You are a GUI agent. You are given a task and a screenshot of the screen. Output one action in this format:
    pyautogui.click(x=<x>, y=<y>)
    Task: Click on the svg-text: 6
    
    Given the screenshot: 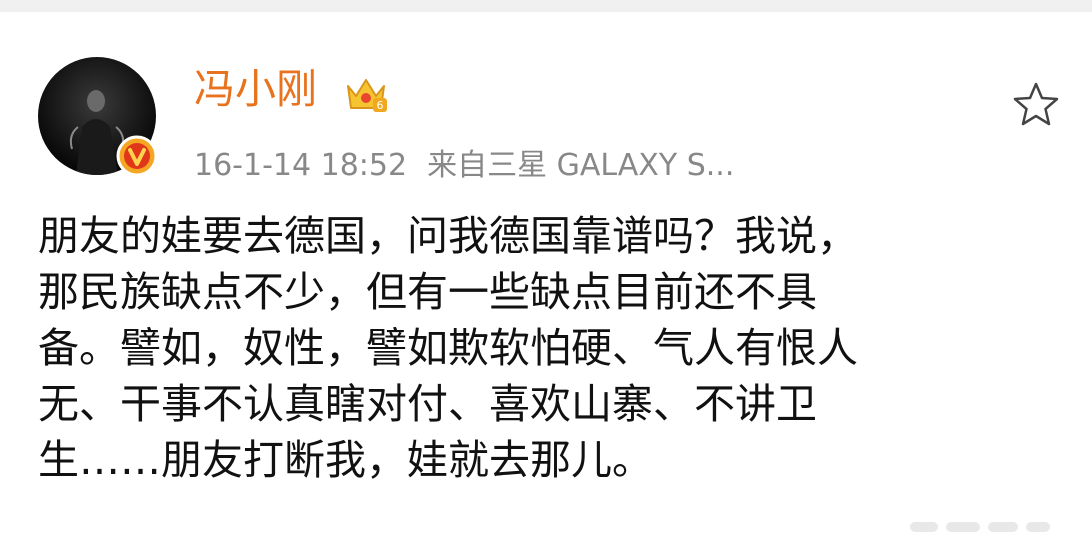 What is the action you would take?
    pyautogui.click(x=380, y=105)
    